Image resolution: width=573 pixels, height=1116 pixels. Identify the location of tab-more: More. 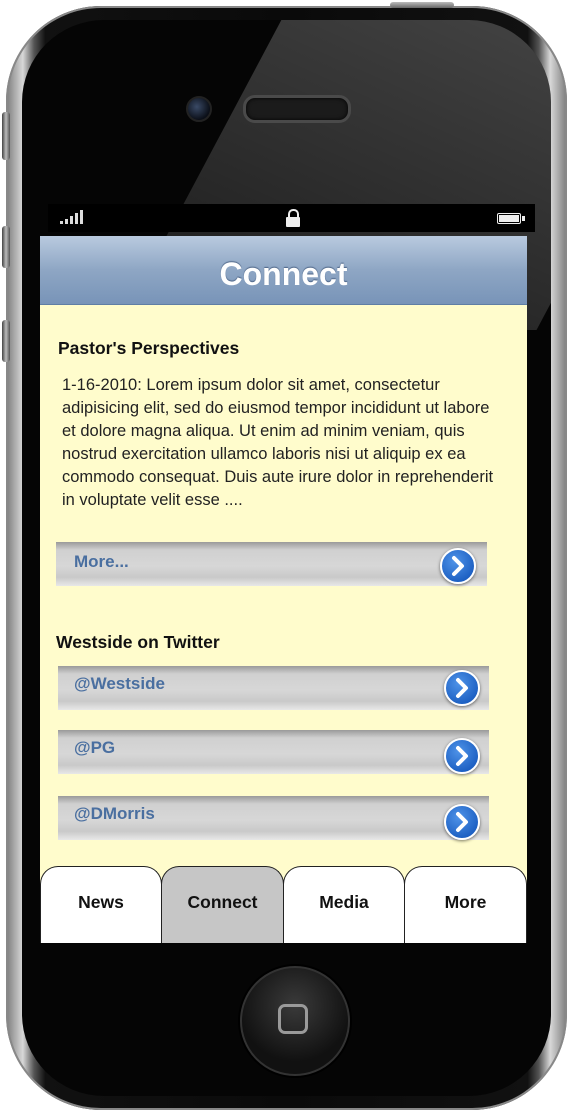
(465, 904).